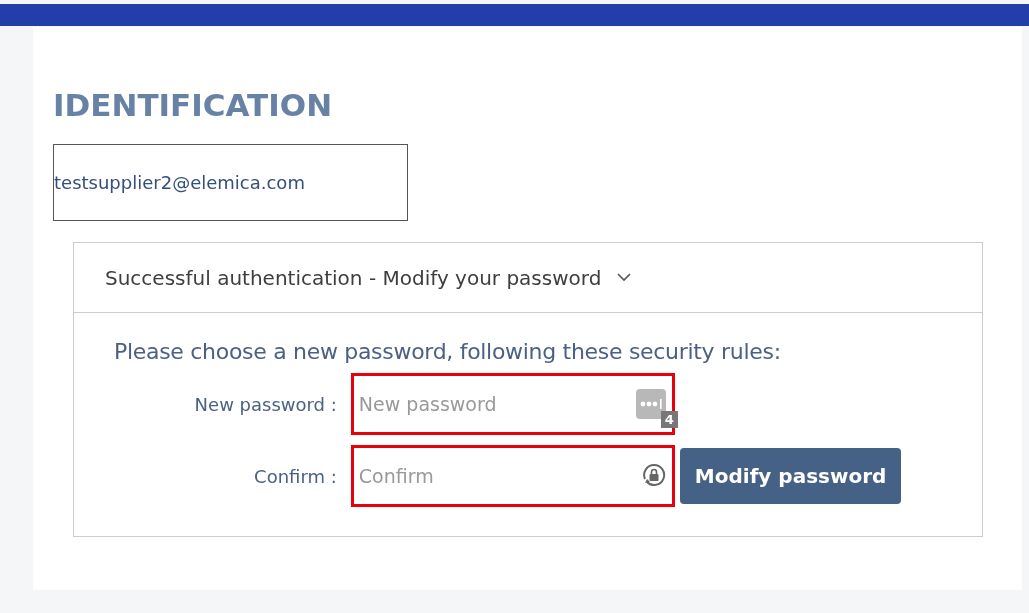 Image resolution: width=1029 pixels, height=613 pixels. What do you see at coordinates (179, 182) in the screenshot?
I see `email-text: testsupplier2@elemica.com` at bounding box center [179, 182].